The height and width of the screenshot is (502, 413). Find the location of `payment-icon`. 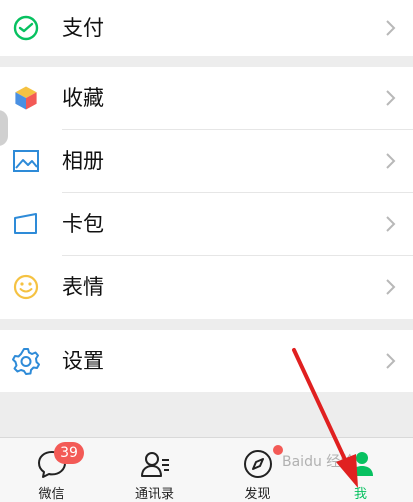

payment-icon is located at coordinates (26, 28).